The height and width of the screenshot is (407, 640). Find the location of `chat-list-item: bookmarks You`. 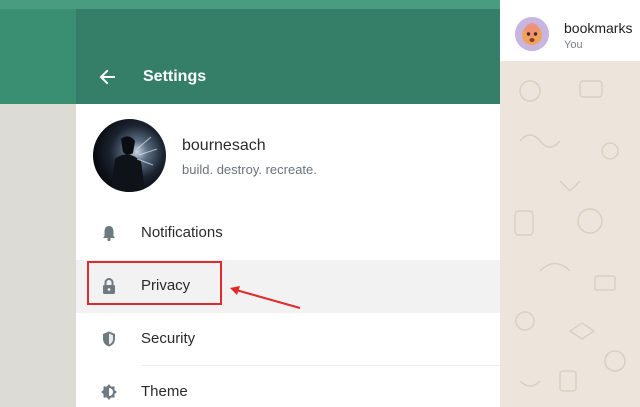

chat-list-item: bookmarks You is located at coordinates (570, 30).